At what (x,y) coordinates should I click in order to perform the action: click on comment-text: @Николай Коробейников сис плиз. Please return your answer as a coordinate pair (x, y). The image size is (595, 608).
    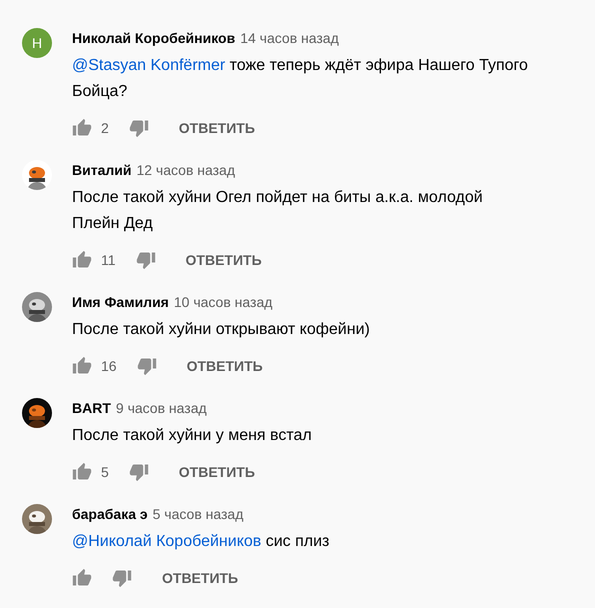
    Looking at the image, I should click on (201, 542).